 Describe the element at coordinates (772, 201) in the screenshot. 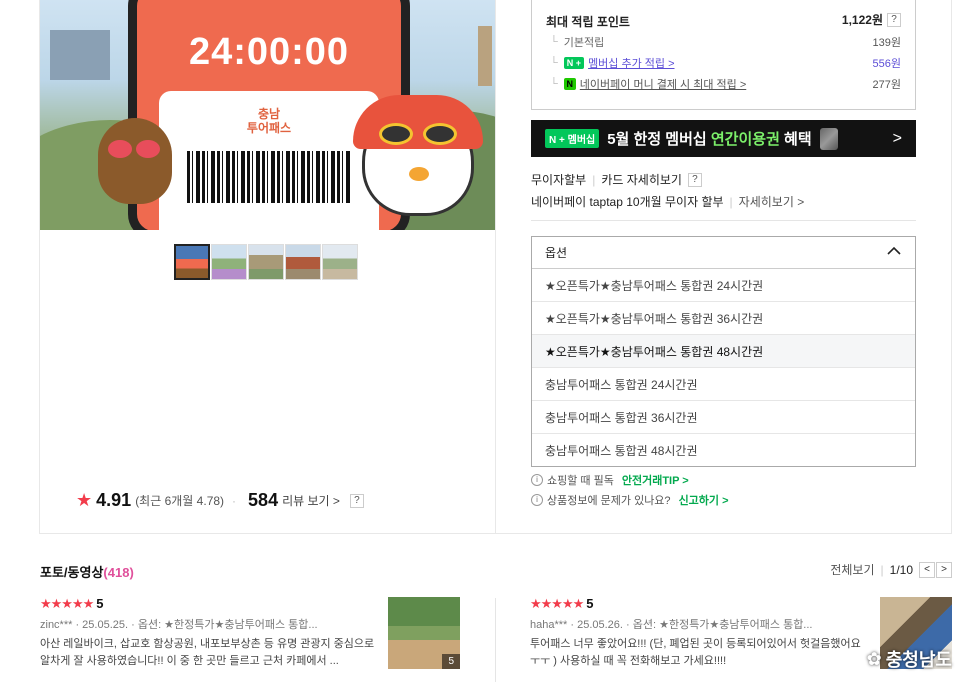

I see `taptap-detail-link: 자세히보기 >` at that location.